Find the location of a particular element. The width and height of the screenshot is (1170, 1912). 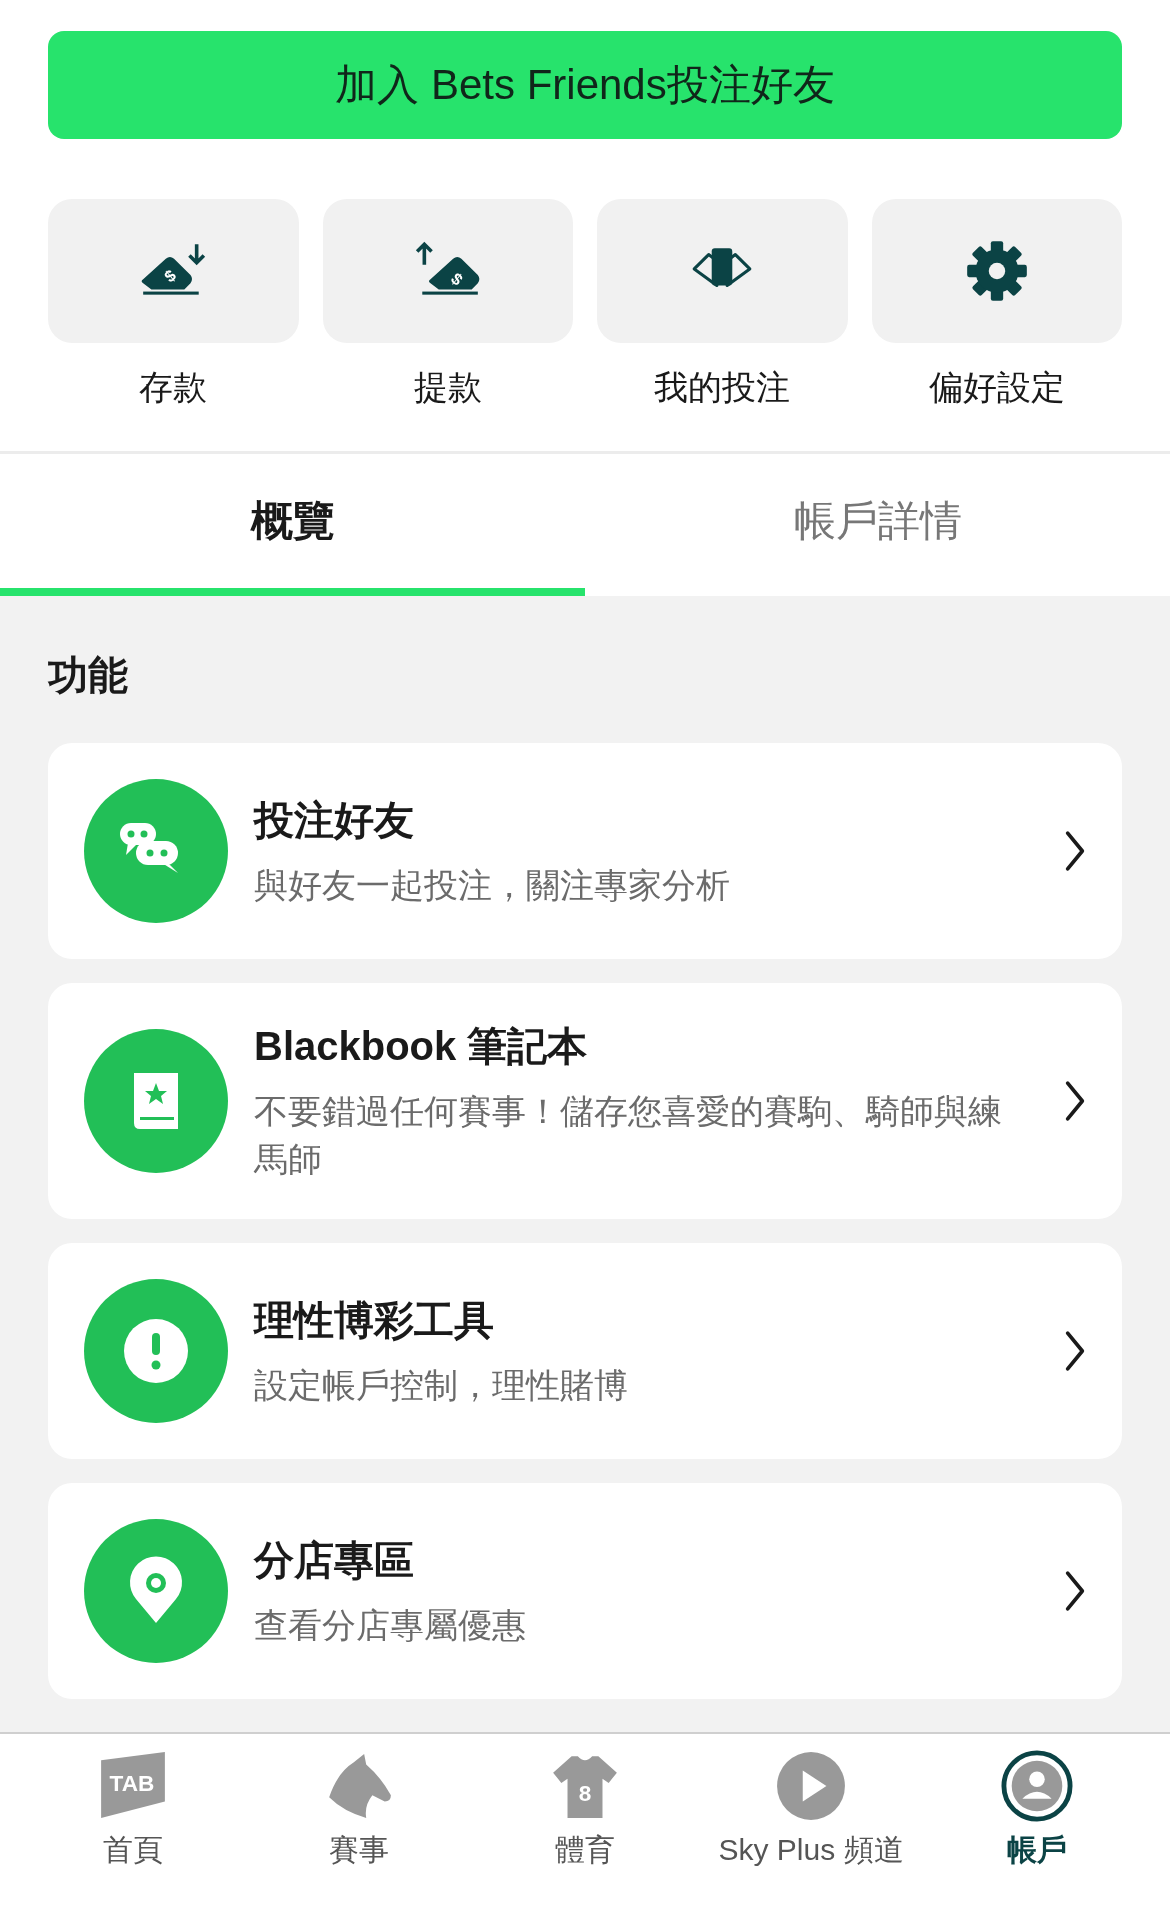

action-label: 存款 is located at coordinates (173, 387).